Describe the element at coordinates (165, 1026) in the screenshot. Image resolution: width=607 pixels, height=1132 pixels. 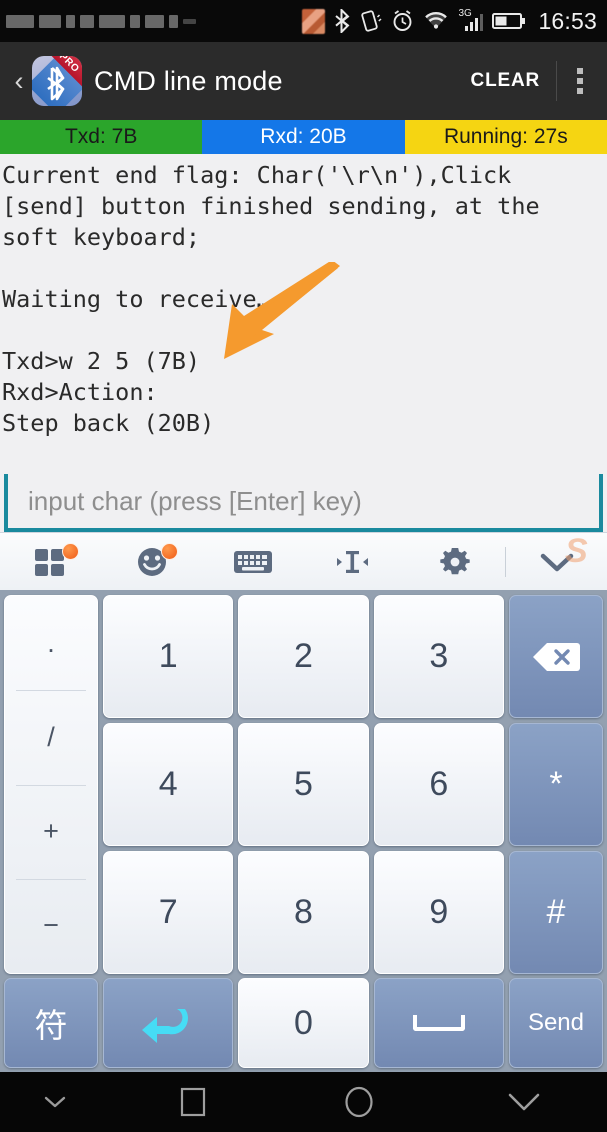
I see `return-arrow-icon` at that location.